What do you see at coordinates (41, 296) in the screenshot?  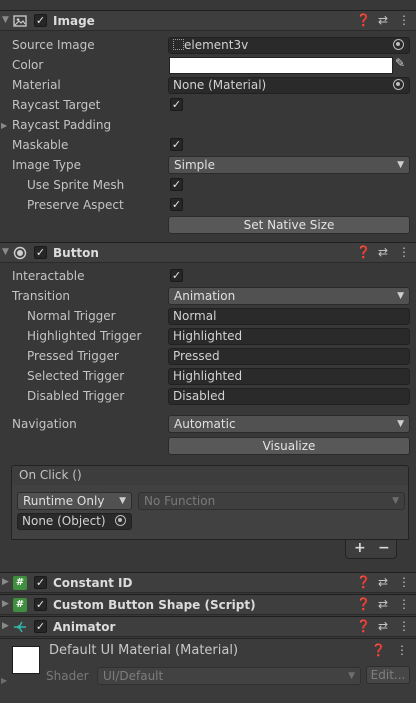 I see `transition-label: Transition` at bounding box center [41, 296].